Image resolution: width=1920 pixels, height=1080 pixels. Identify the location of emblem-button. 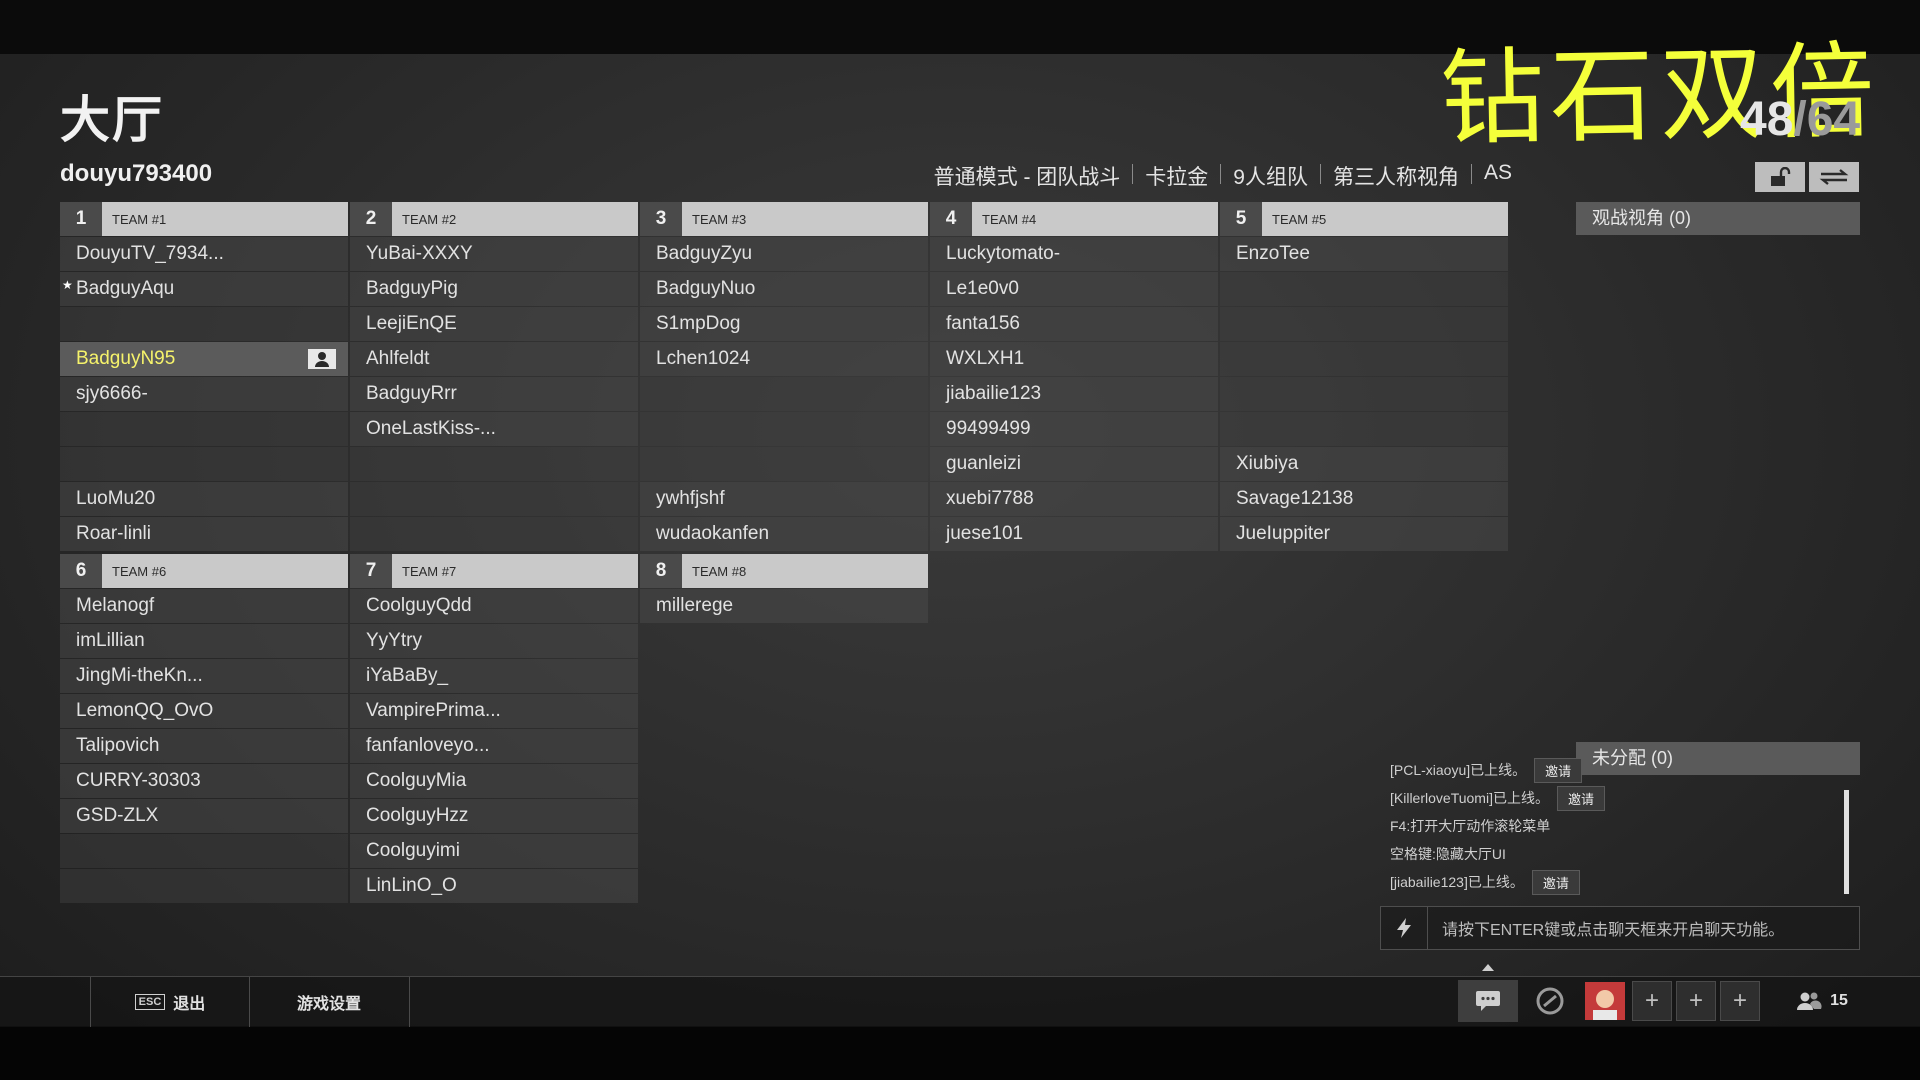
(1550, 1001).